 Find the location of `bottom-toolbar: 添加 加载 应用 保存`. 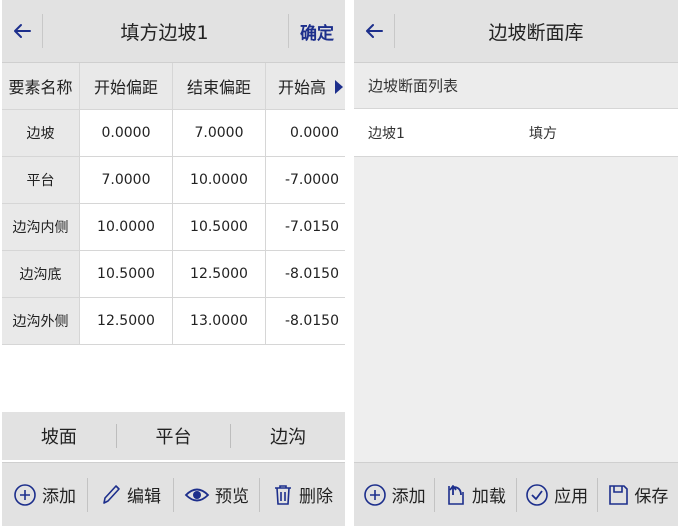

bottom-toolbar: 添加 加载 应用 保存 is located at coordinates (516, 494).